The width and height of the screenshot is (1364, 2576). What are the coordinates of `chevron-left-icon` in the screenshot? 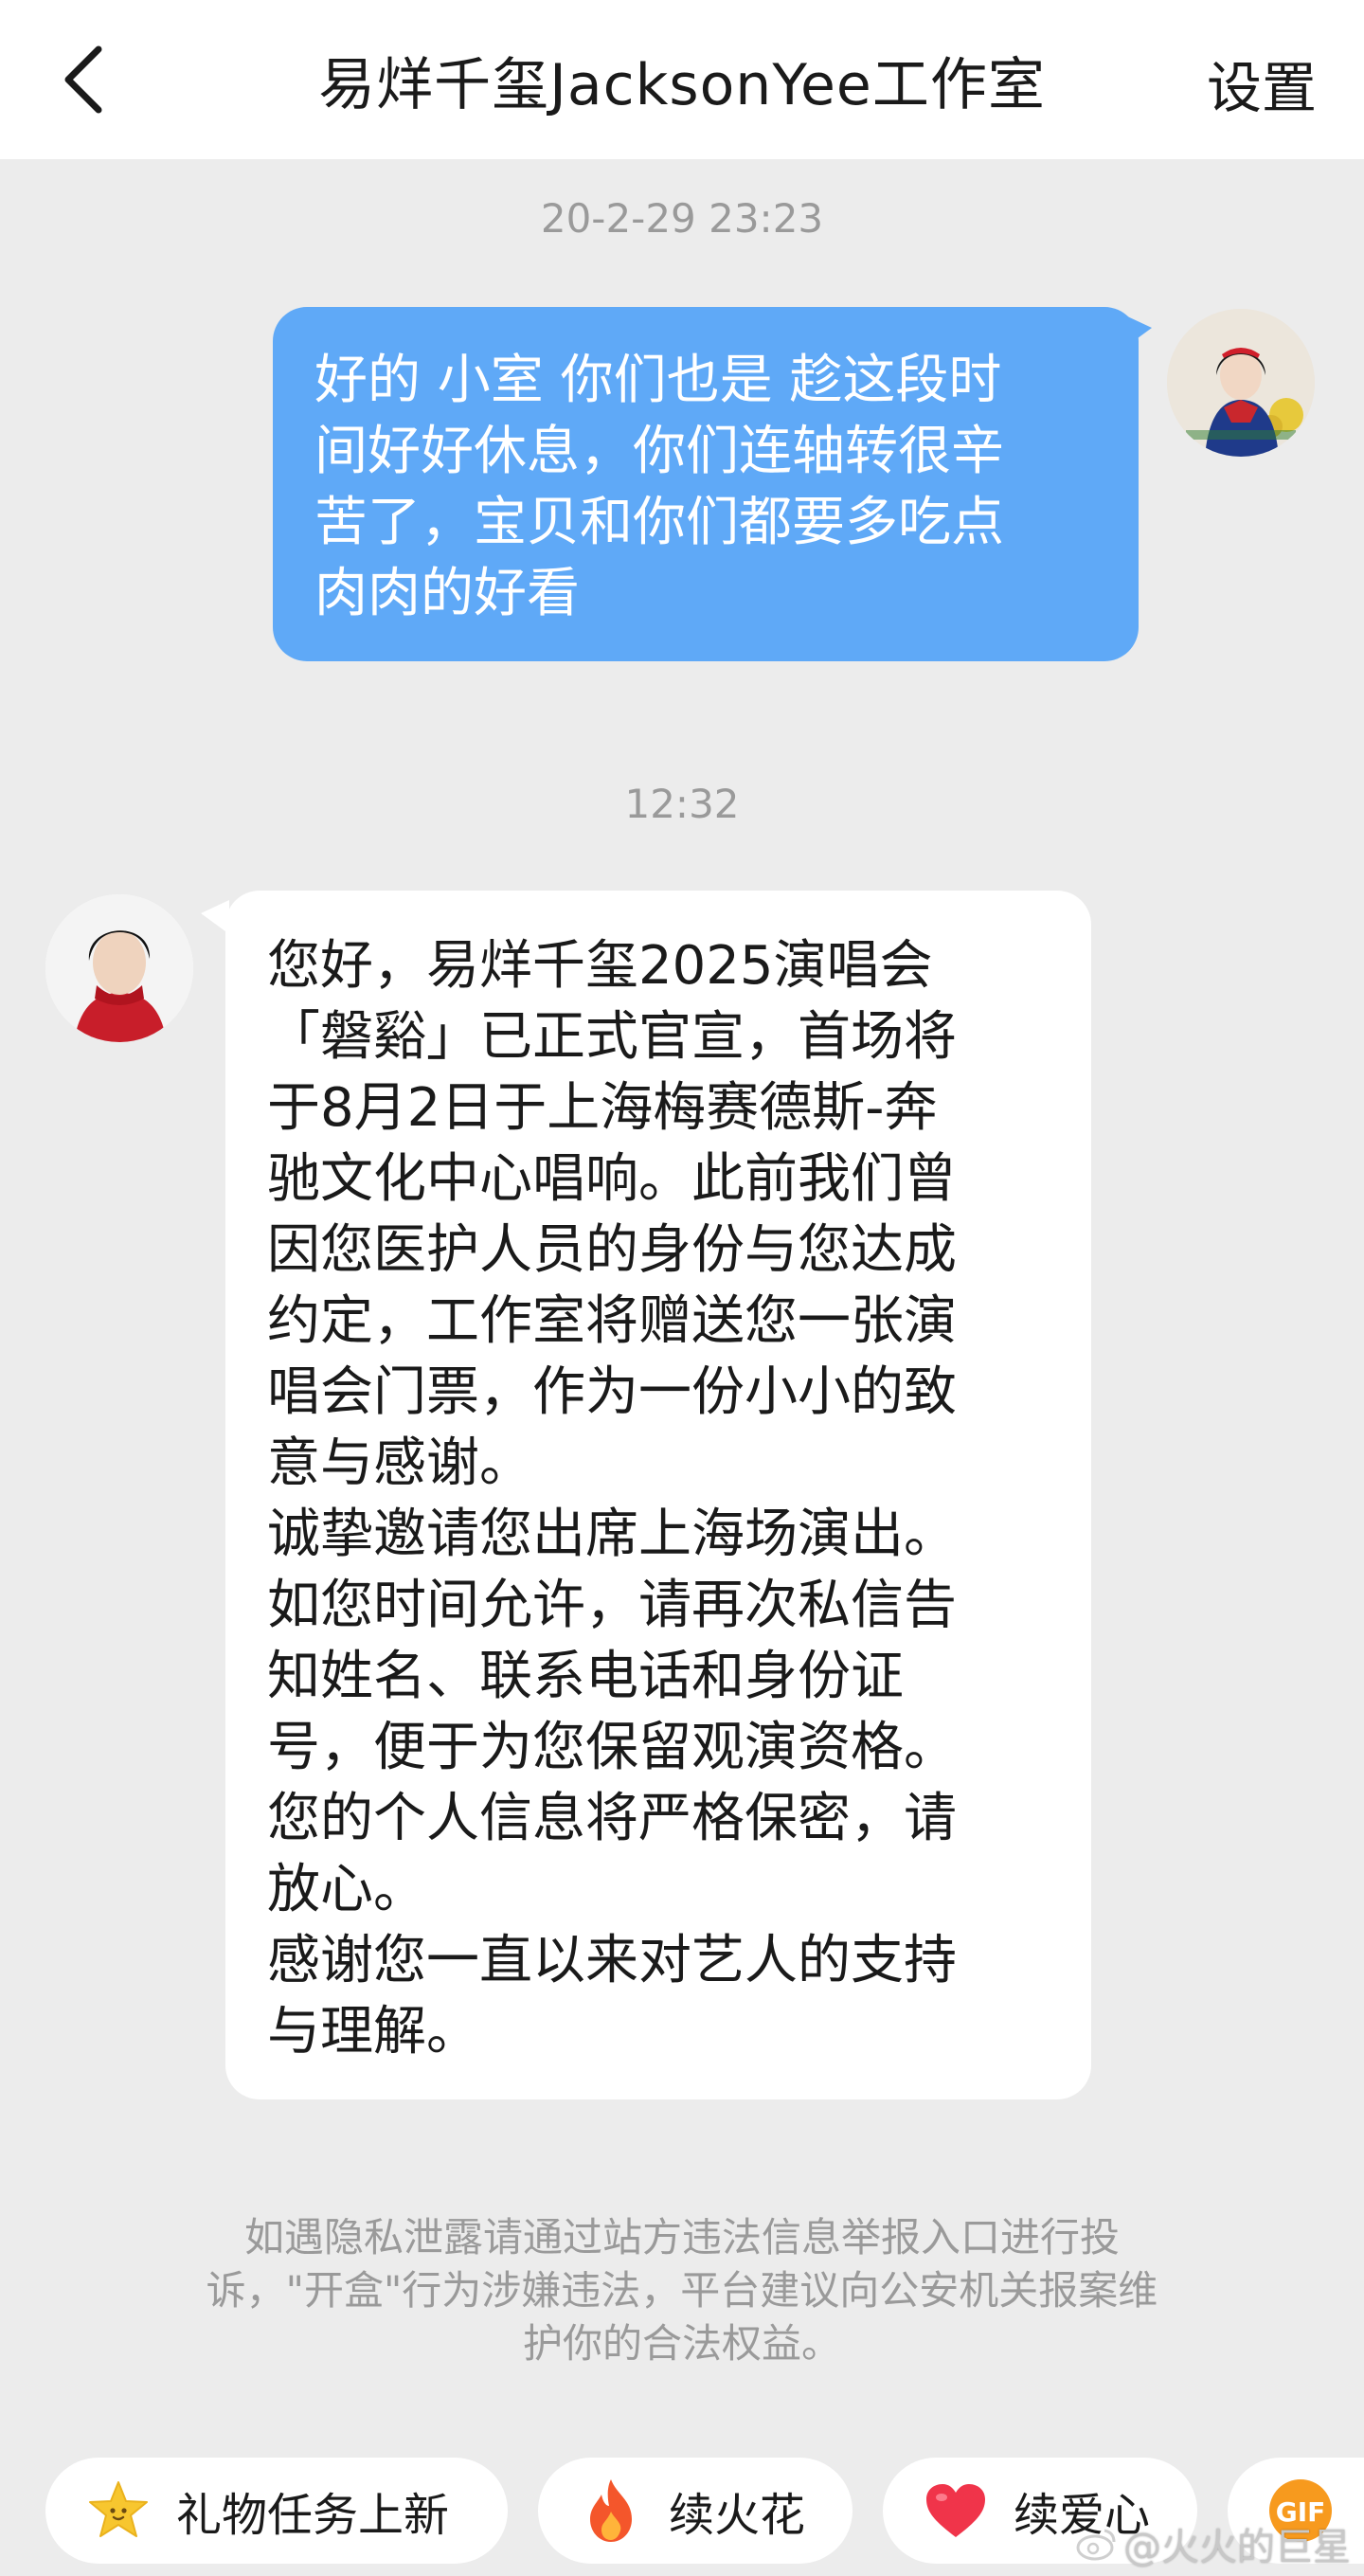 It's located at (83, 79).